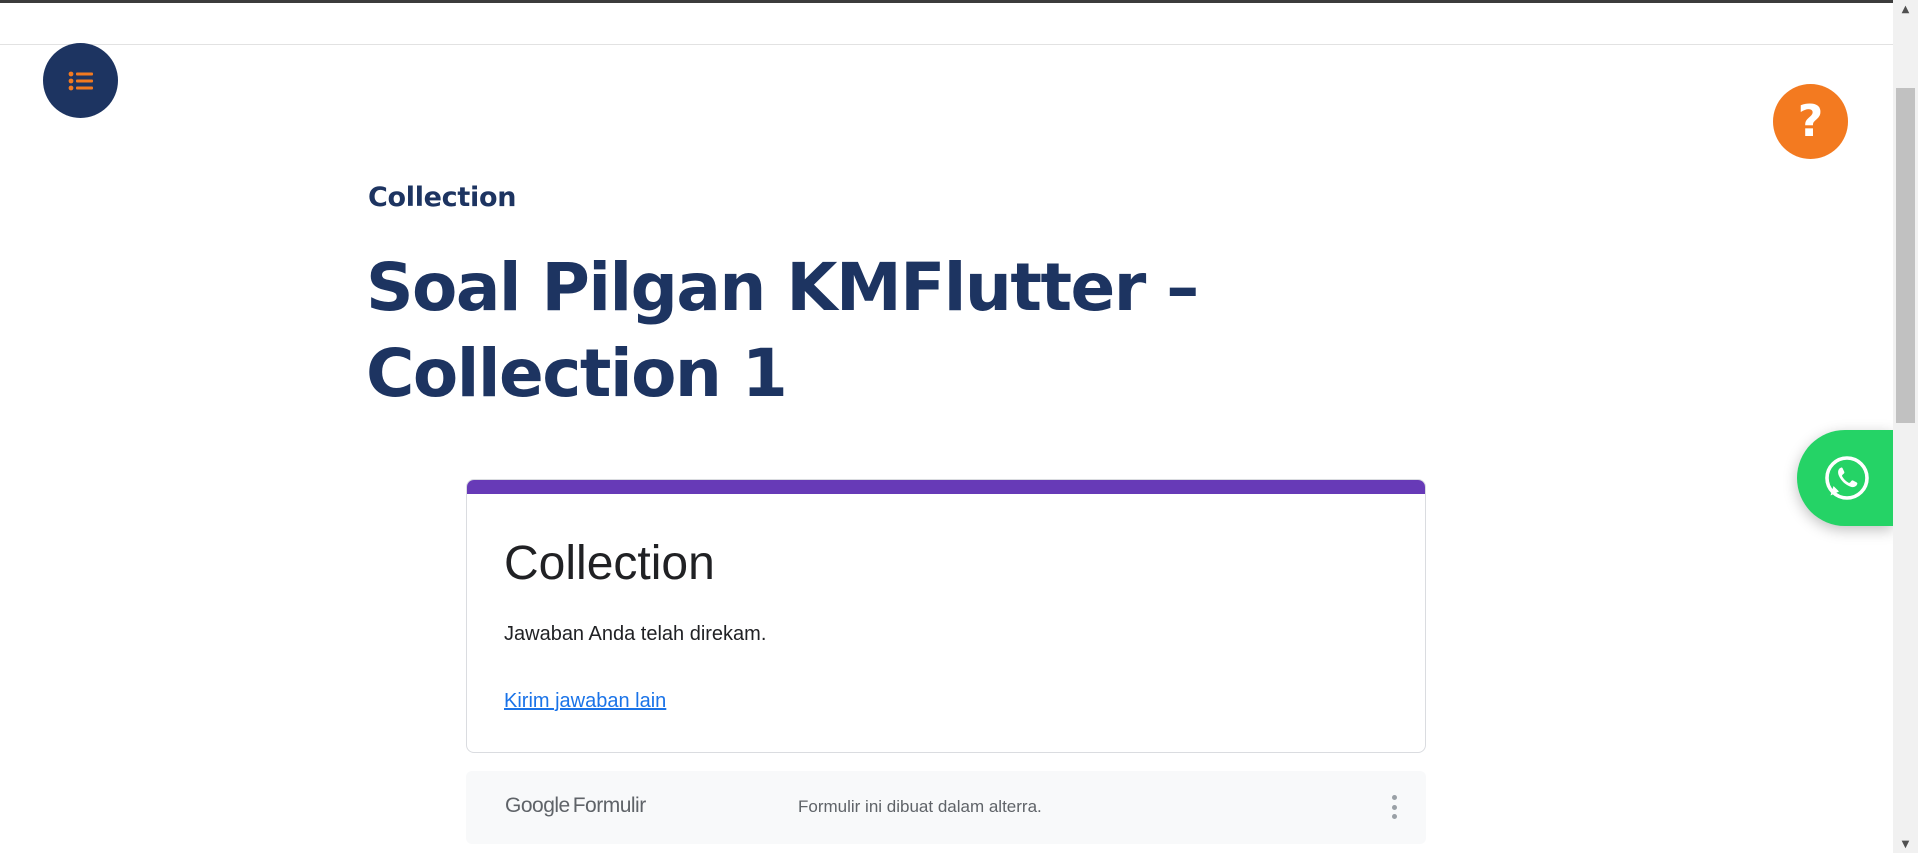  I want to click on header-divider, so click(946, 44).